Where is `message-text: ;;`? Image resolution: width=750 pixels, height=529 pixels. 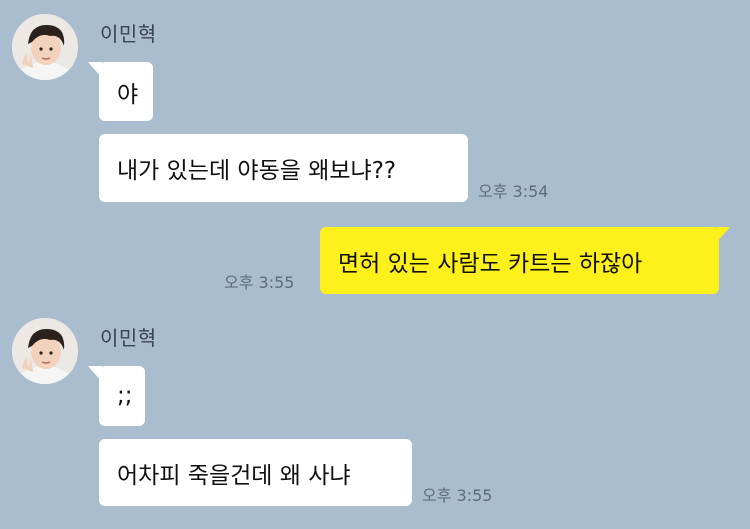 message-text: ;; is located at coordinates (125, 396).